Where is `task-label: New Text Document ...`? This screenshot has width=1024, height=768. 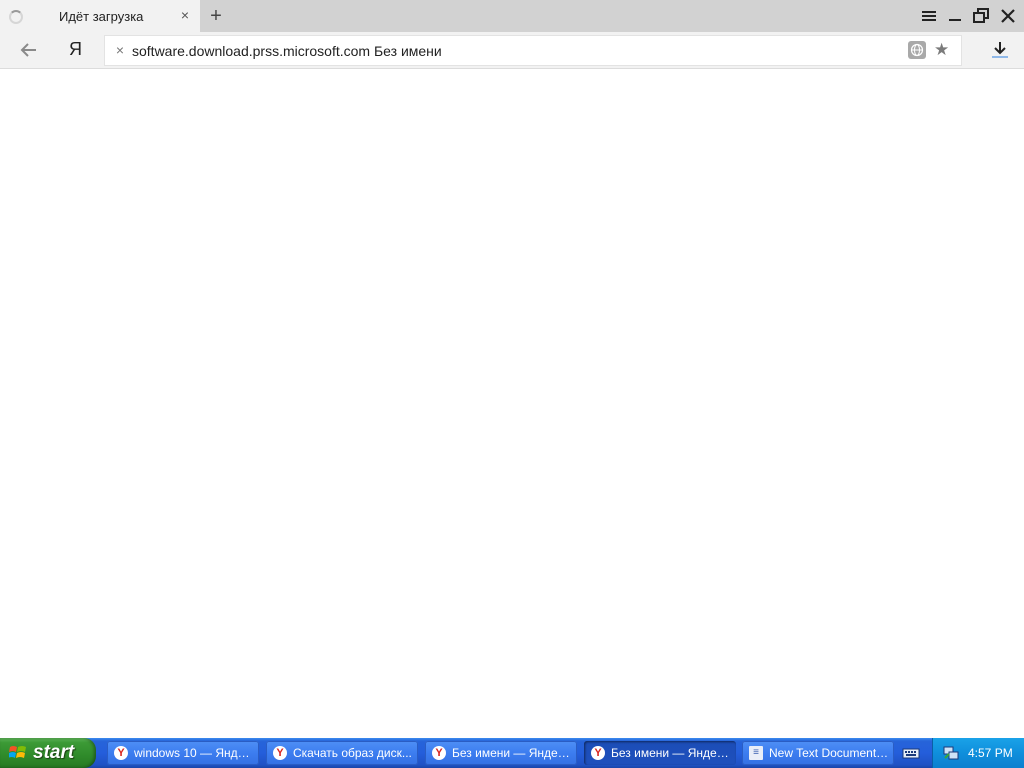
task-label: New Text Document ... is located at coordinates (829, 753).